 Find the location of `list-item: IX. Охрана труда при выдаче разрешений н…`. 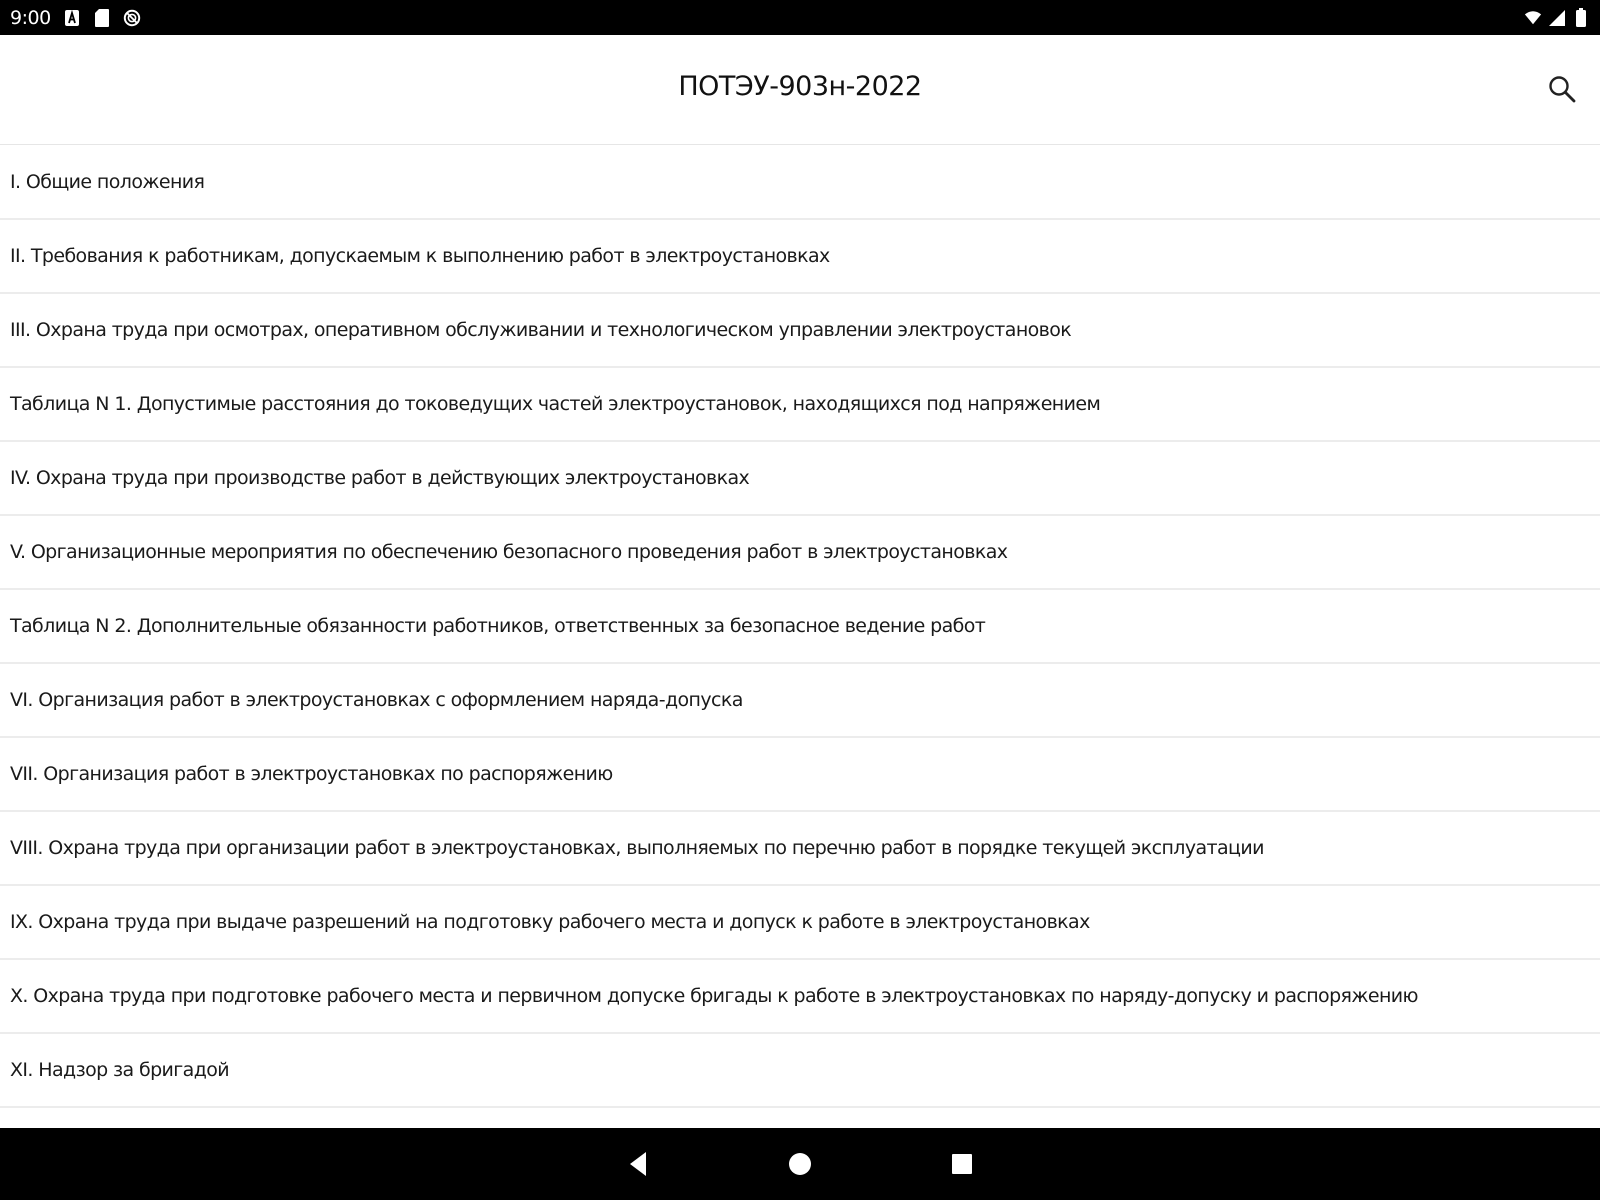

list-item: IX. Охрана труда при выдаче разрешений н… is located at coordinates (800, 923).